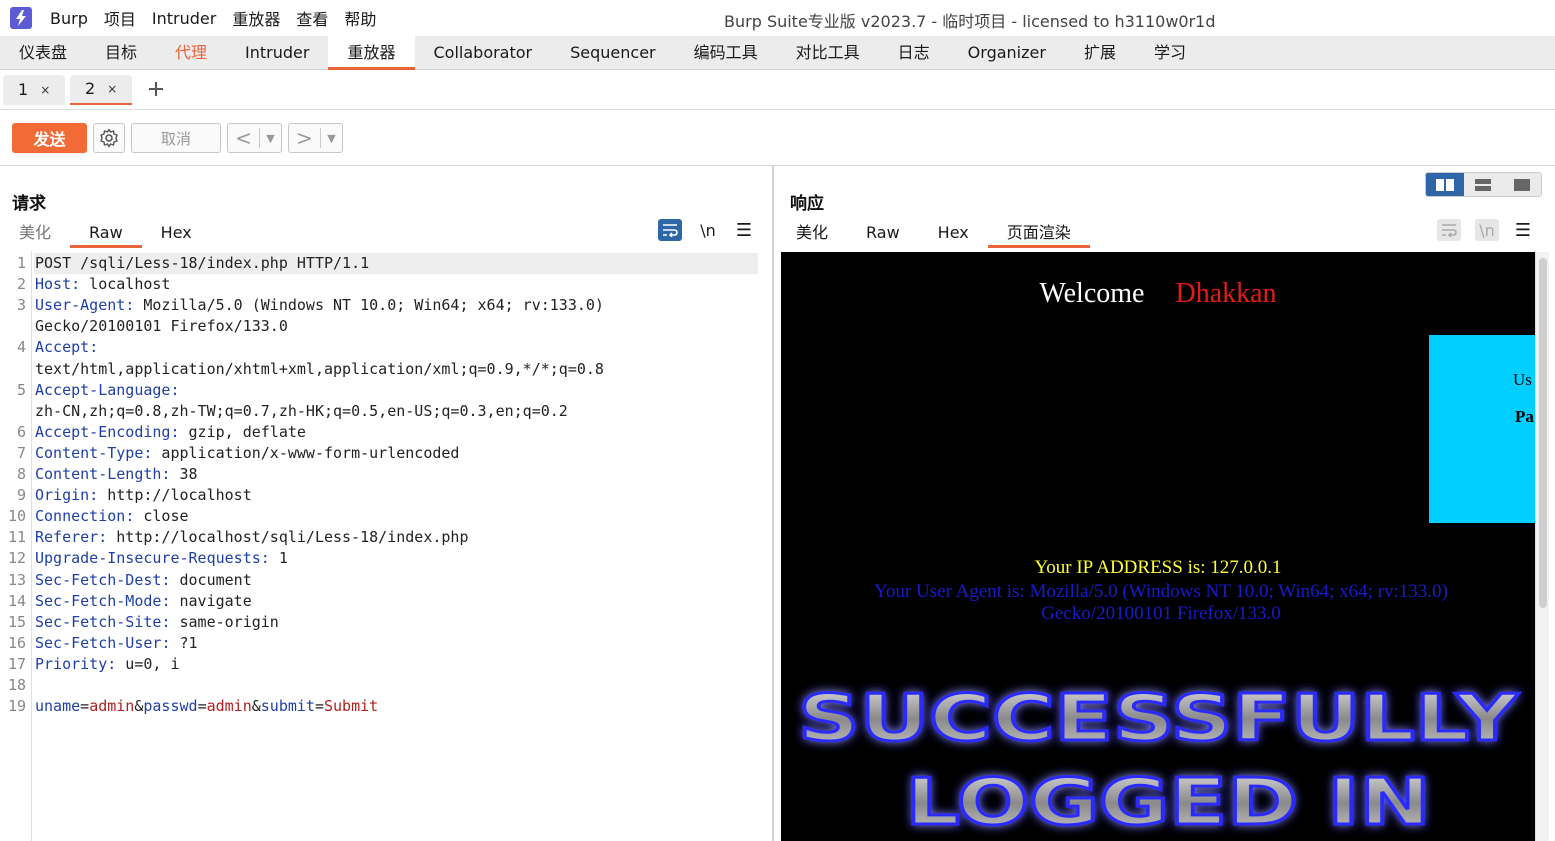  Describe the element at coordinates (287, 706) in the screenshot. I see `param-name: submit` at that location.